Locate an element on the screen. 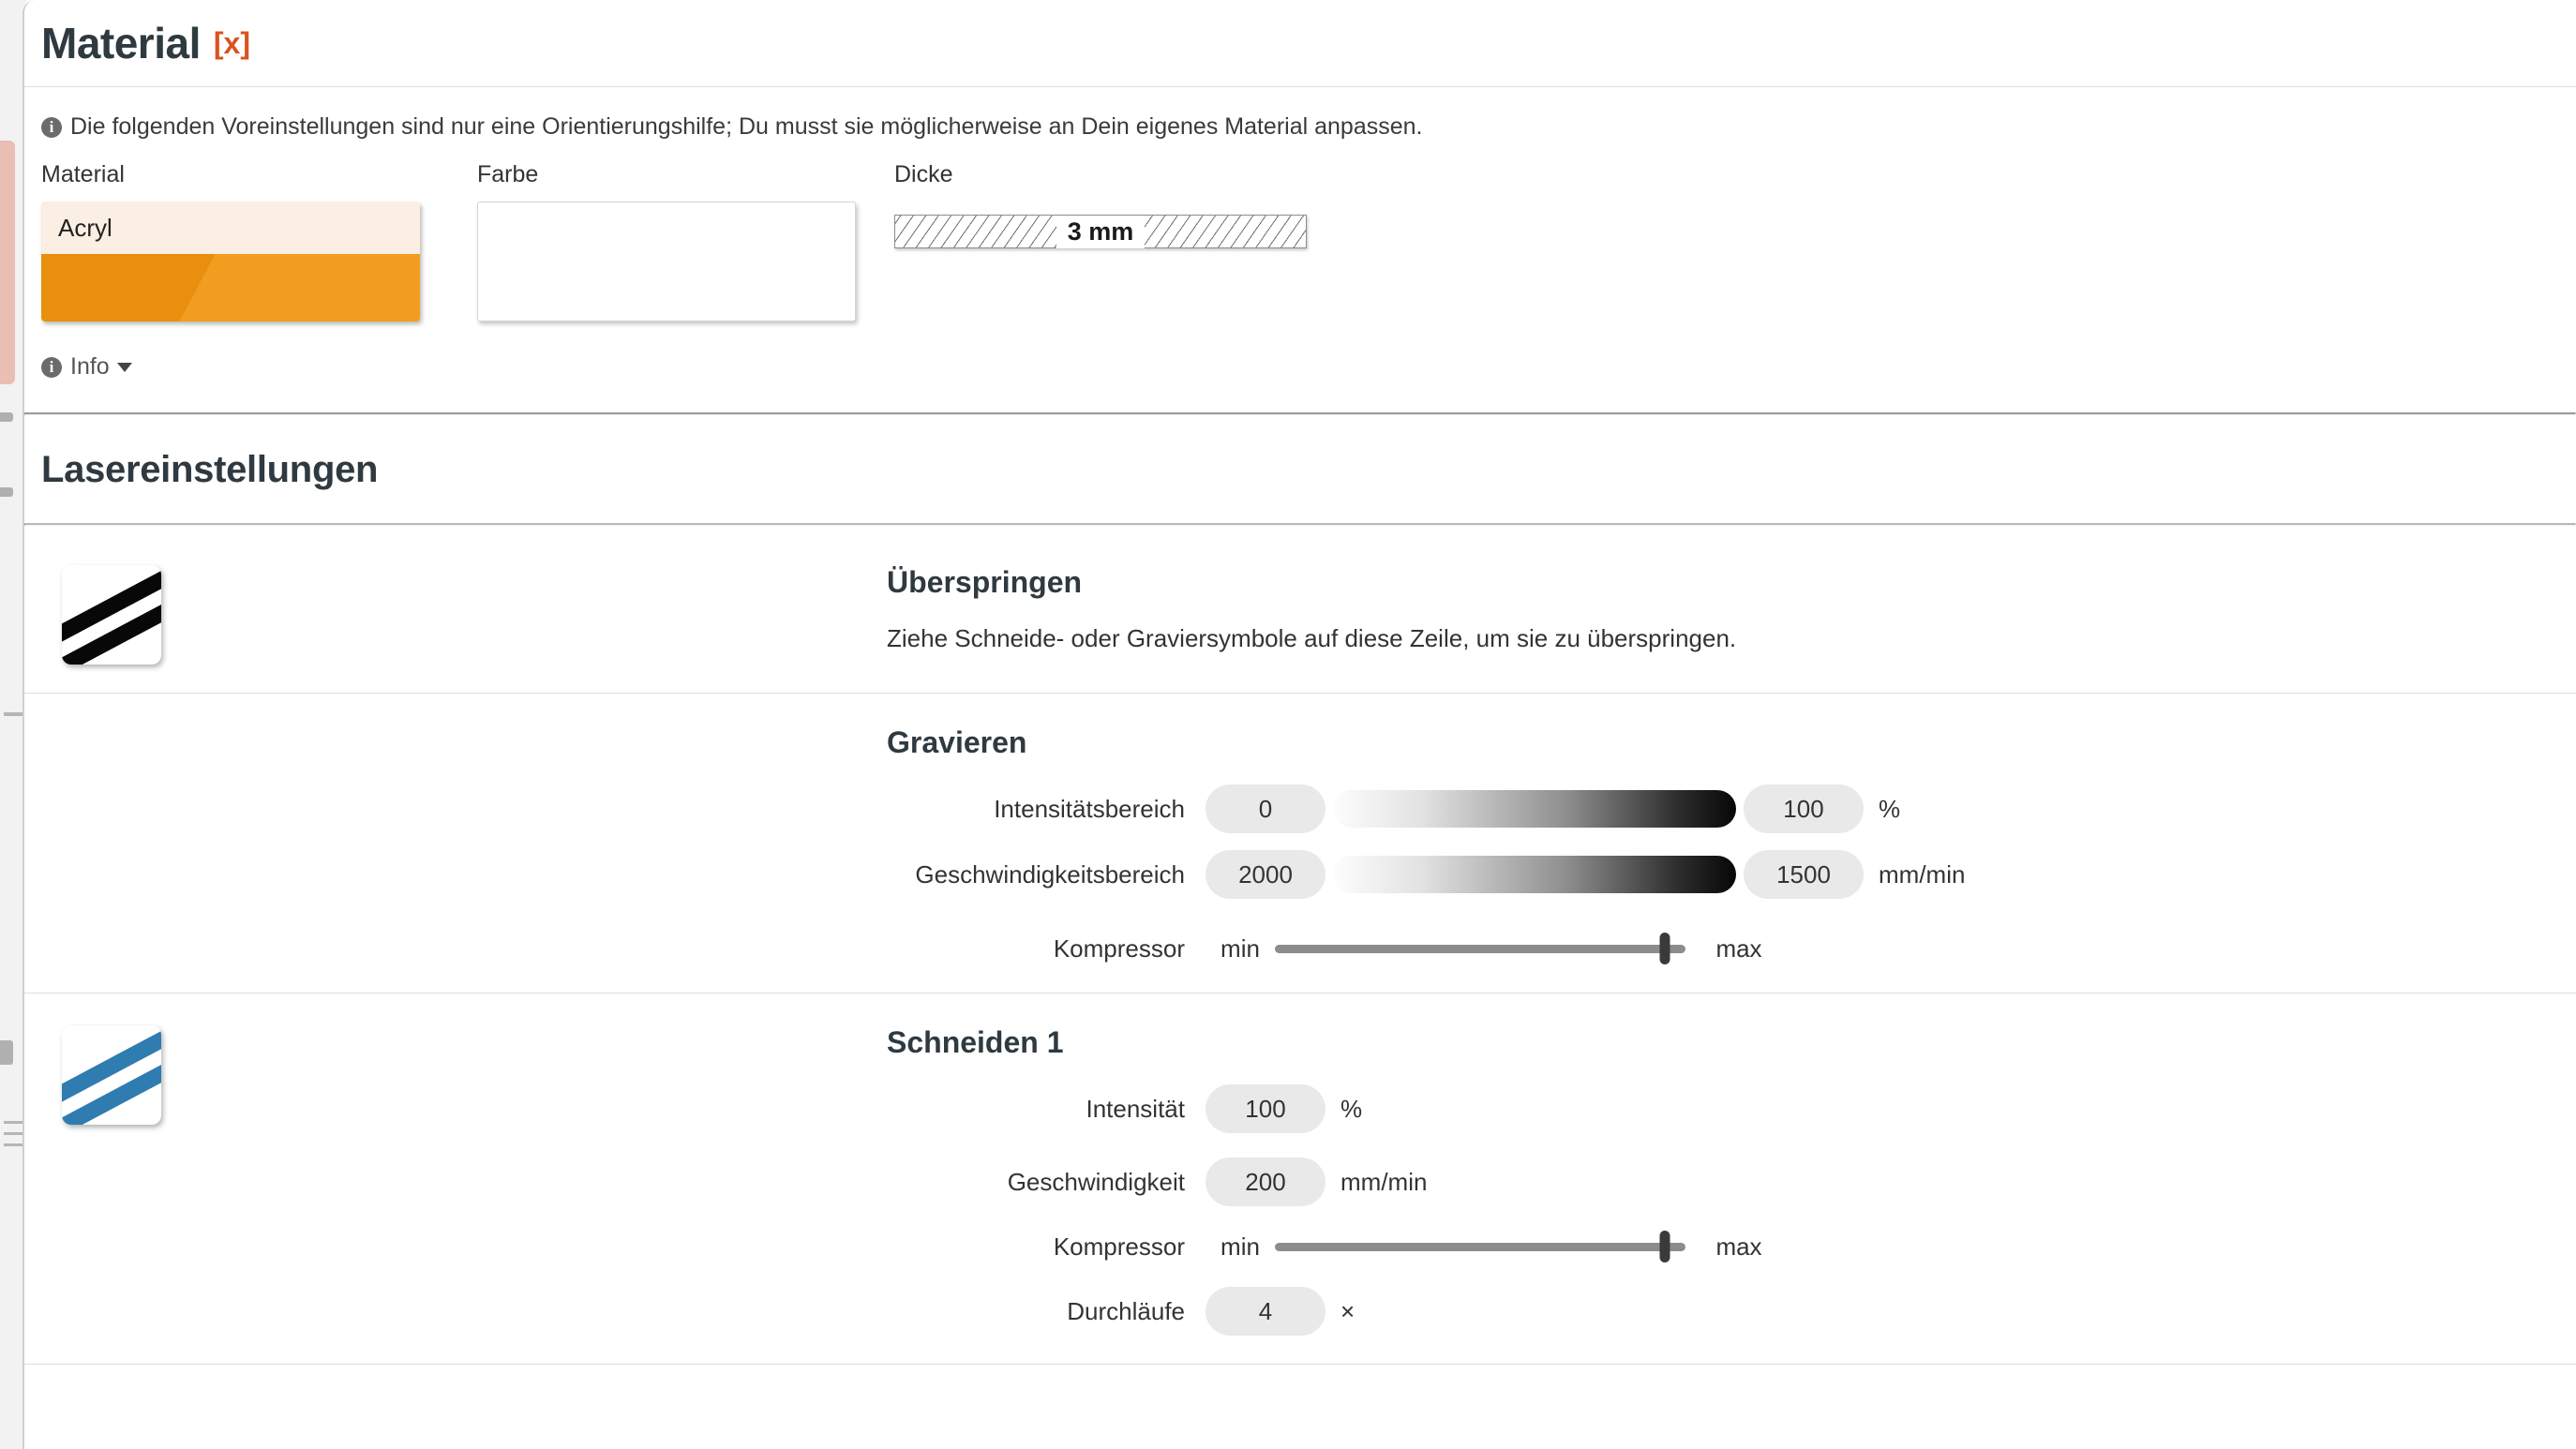 The height and width of the screenshot is (1449, 2576). material-label: Material is located at coordinates (83, 174).